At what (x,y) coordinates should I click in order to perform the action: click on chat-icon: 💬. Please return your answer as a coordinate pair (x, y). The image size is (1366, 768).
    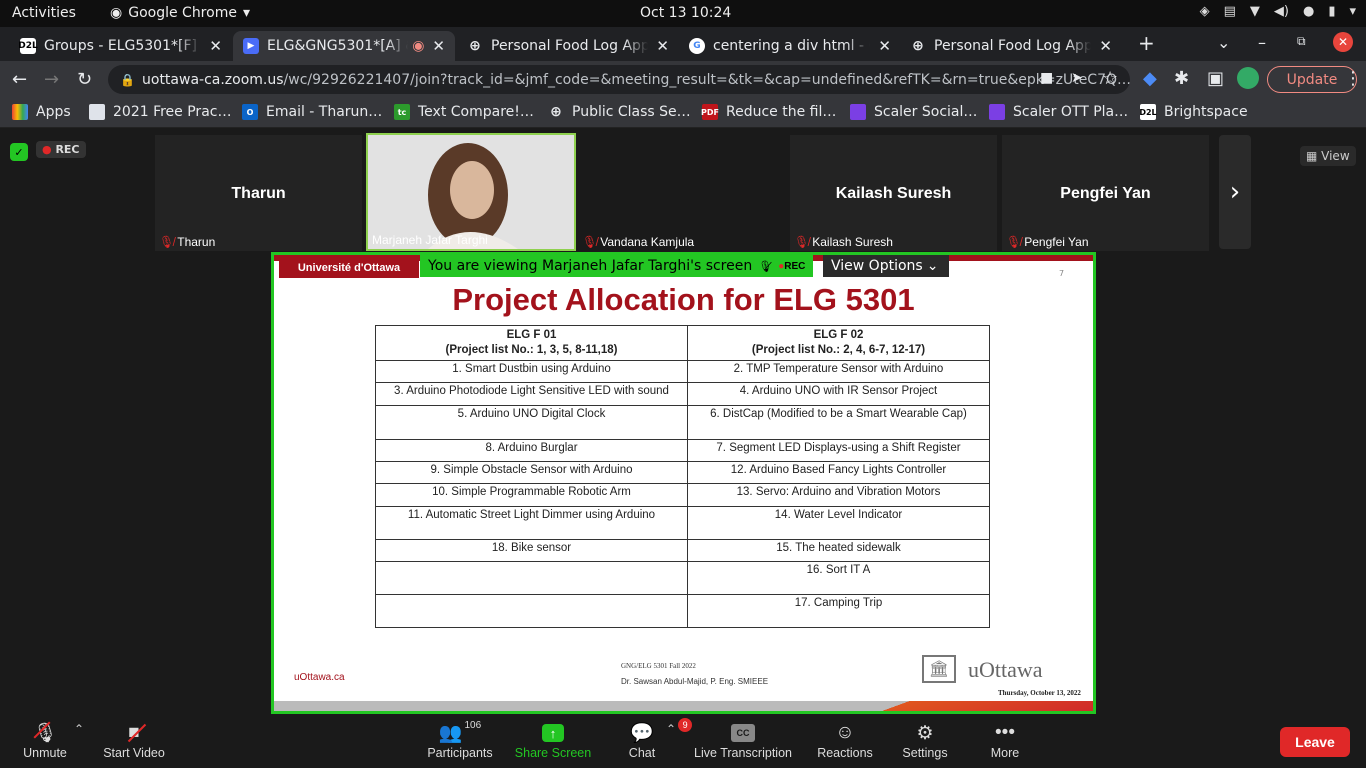
    Looking at the image, I should click on (642, 733).